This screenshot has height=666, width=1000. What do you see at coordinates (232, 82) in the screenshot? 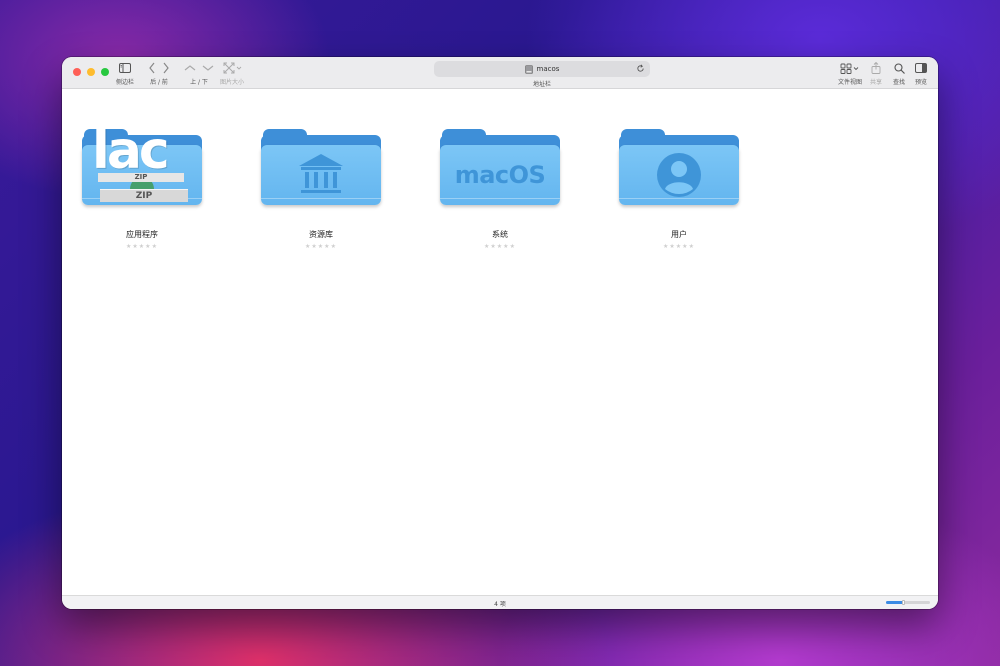
I see `icon-size-label: 图片大小` at bounding box center [232, 82].